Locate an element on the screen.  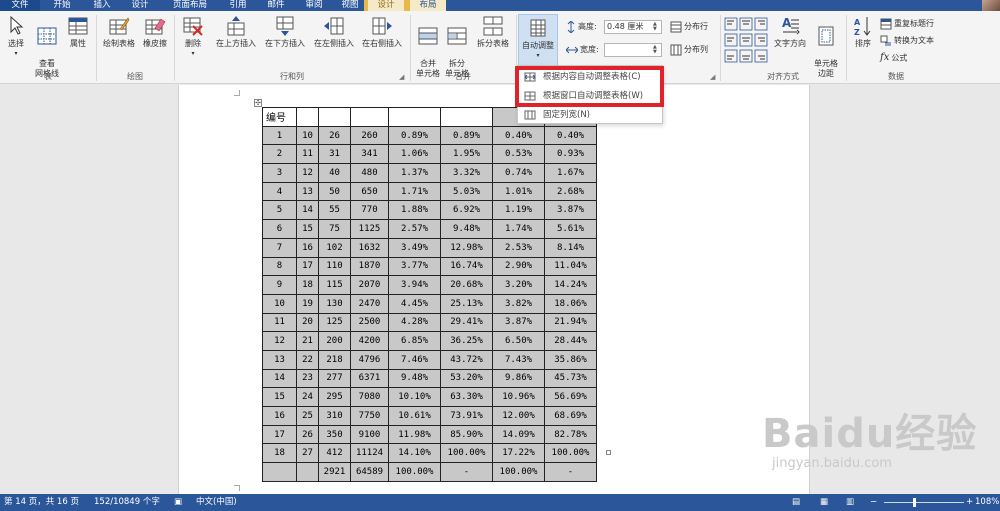
table-cell: 1125 is located at coordinates (369, 229).